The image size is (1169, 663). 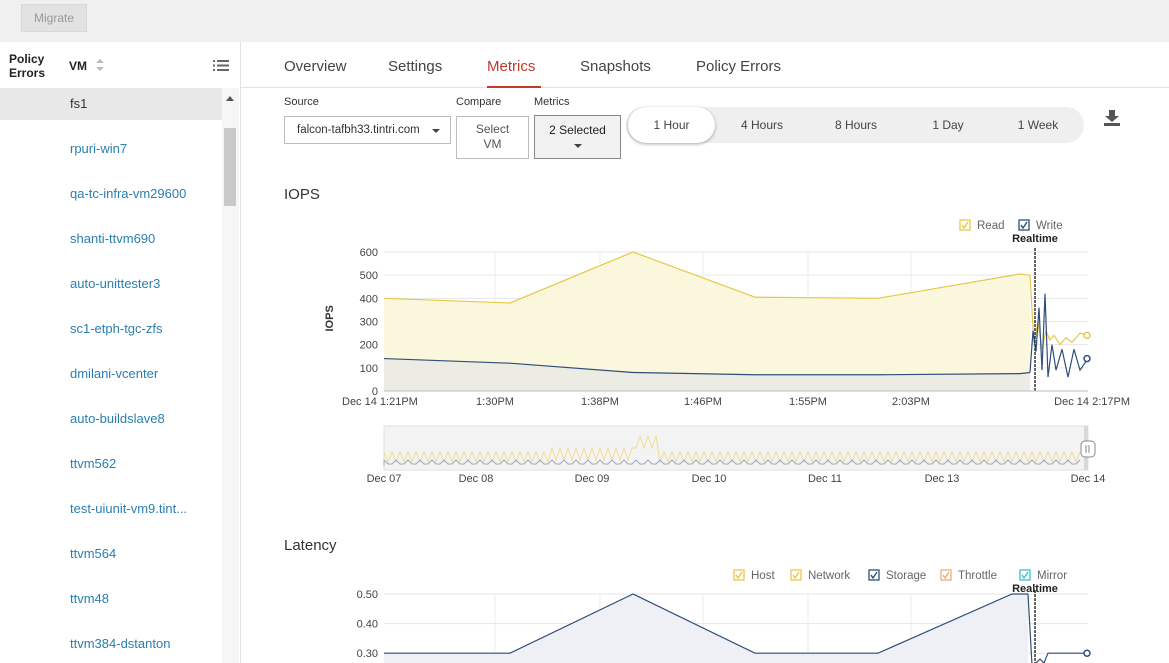 What do you see at coordinates (230, 98) in the screenshot?
I see `scroll-up-arrow-icon` at bounding box center [230, 98].